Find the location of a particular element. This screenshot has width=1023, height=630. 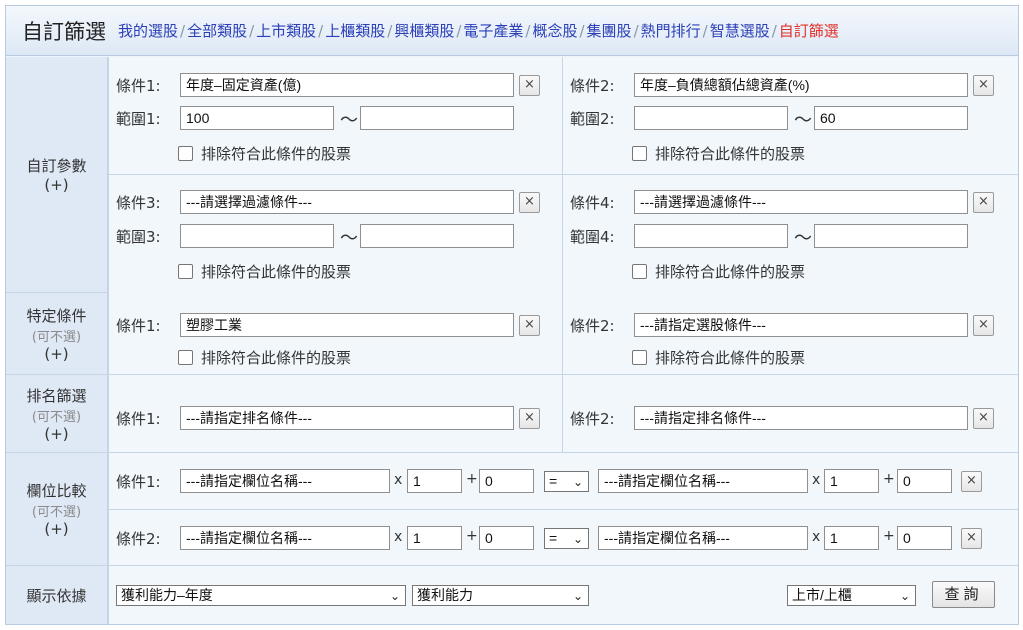

field-compare-expand: (+) is located at coordinates (56, 529).